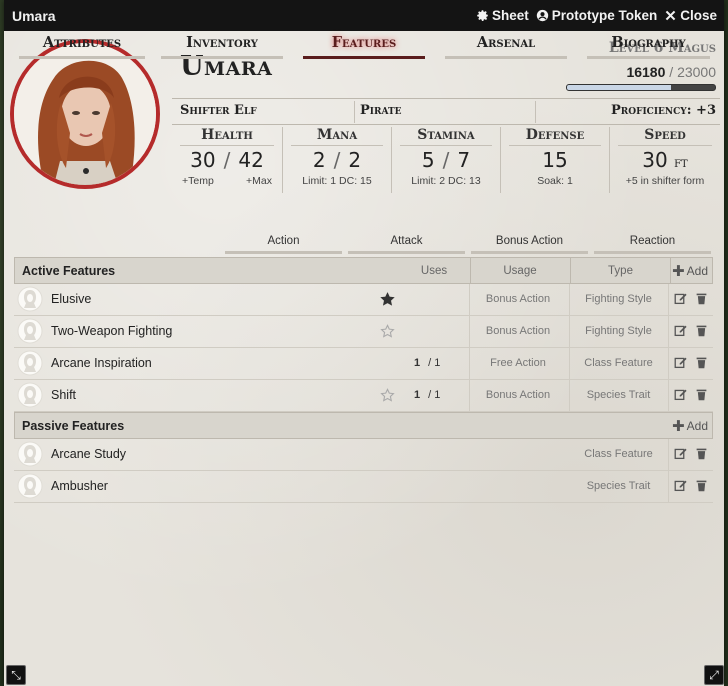  Describe the element at coordinates (101, 363) in the screenshot. I see `feature-name: Arcane Inspiration` at that location.